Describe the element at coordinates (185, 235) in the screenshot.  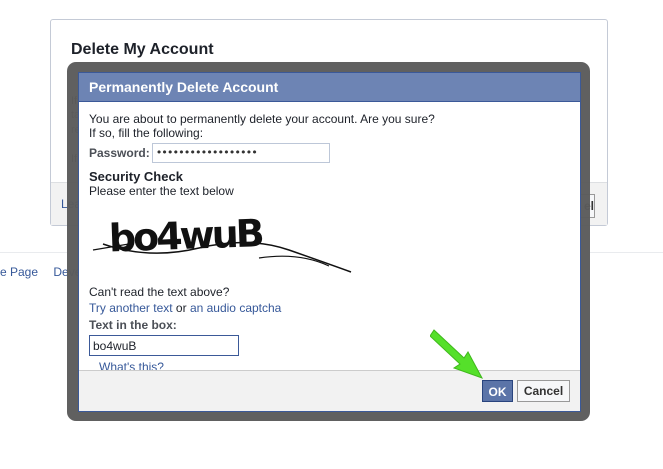
I see `captcha-text: bo4wuB` at that location.